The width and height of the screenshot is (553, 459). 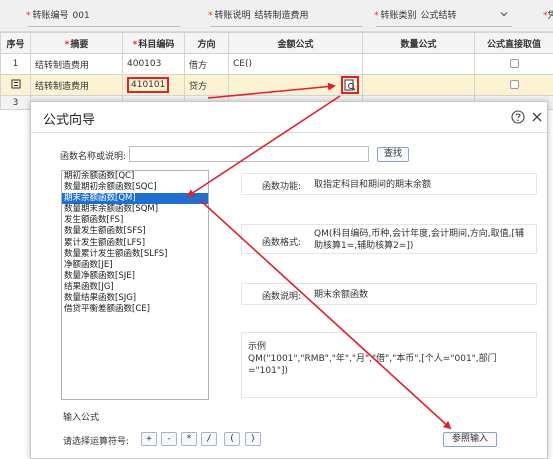 What do you see at coordinates (148, 85) in the screenshot?
I see `code-highlight: 410101` at bounding box center [148, 85].